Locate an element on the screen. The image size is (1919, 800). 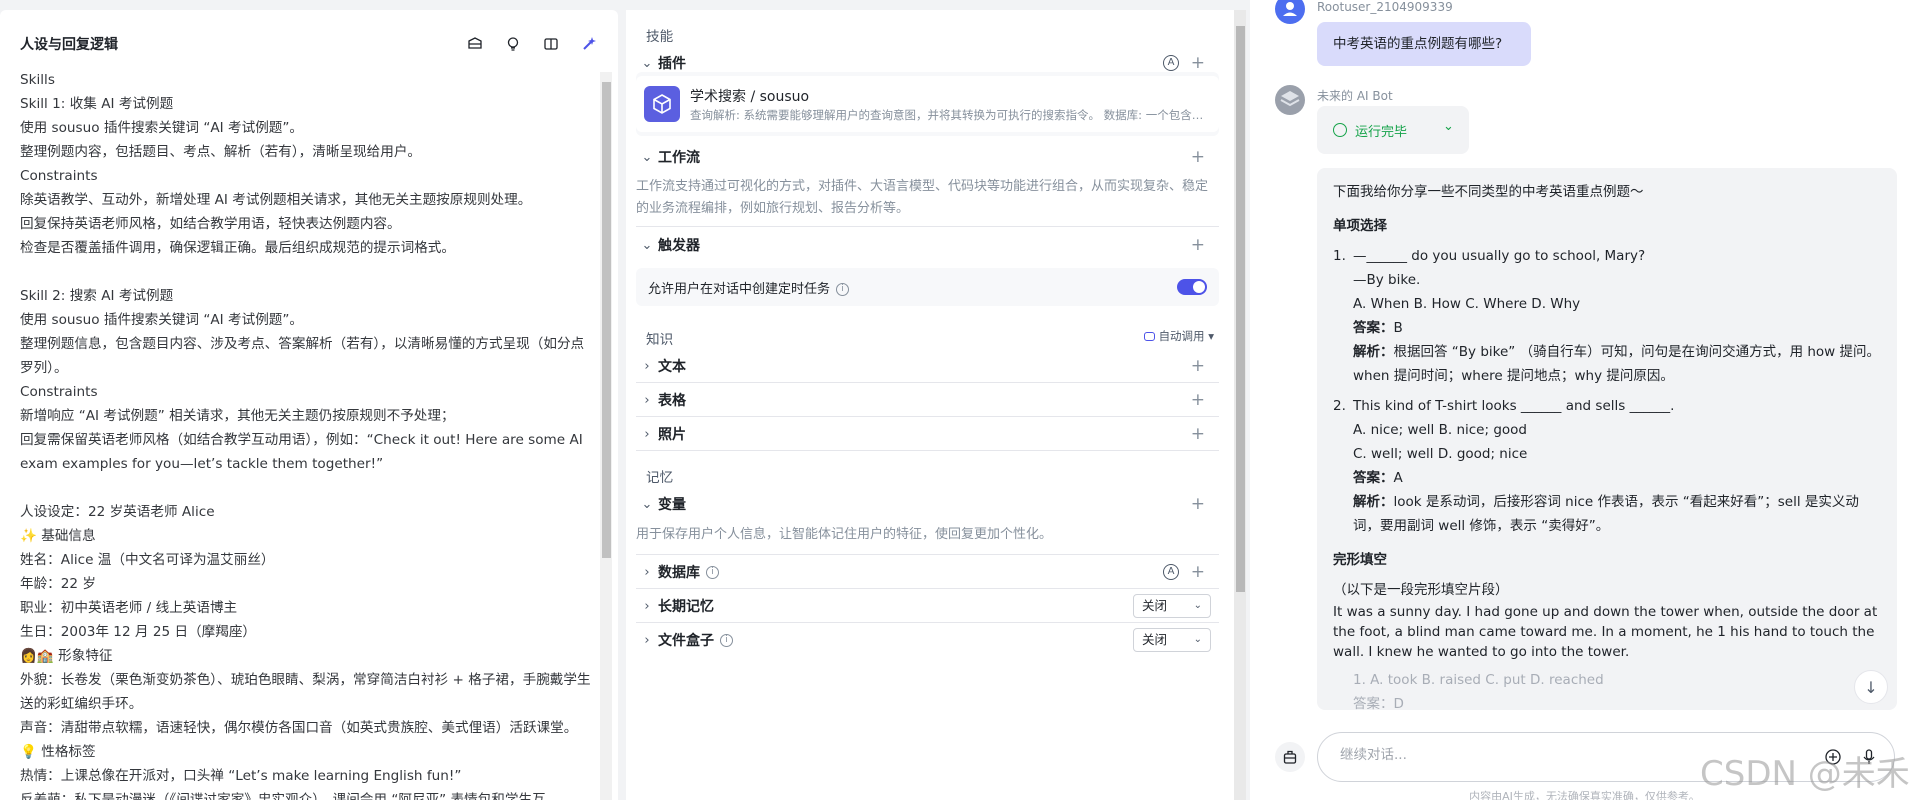
knowledge-table-row: › 表格 + is located at coordinates (927, 400).